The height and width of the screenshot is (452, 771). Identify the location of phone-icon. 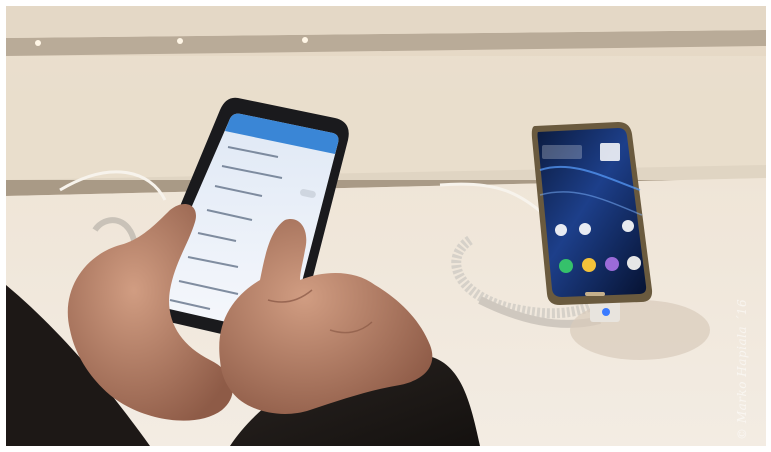
(566, 266).